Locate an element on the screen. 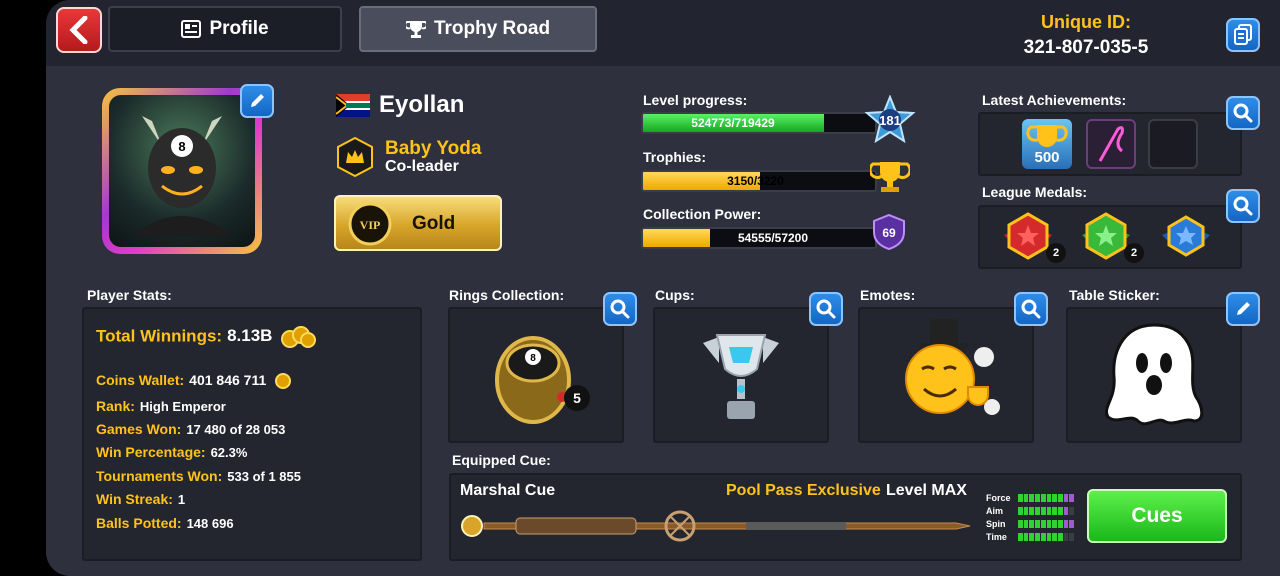 This screenshot has width=1280, height=576. equipped-cue-label: Equipped Cue: is located at coordinates (501, 460).